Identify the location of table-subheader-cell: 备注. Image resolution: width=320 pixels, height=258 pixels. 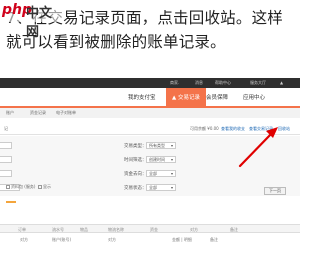
(214, 239).